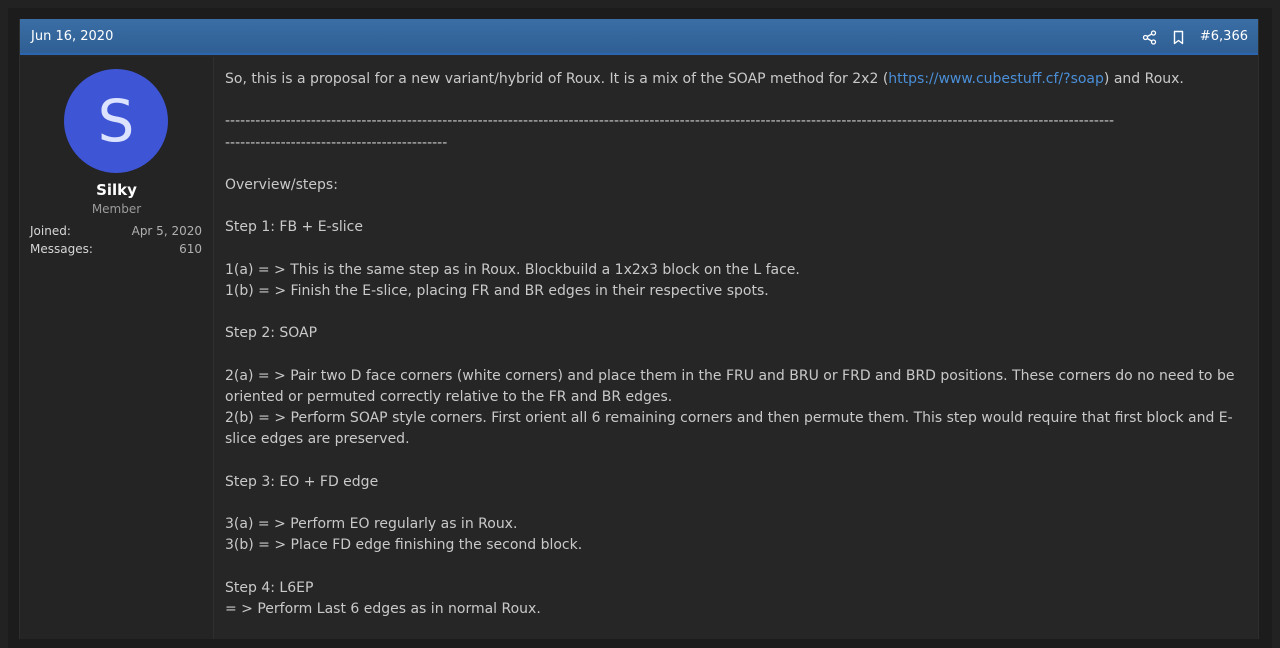 This screenshot has width=1280, height=648. Describe the element at coordinates (1143, 79) in the screenshot. I see `intro-text-end: ) and Roux.` at that location.